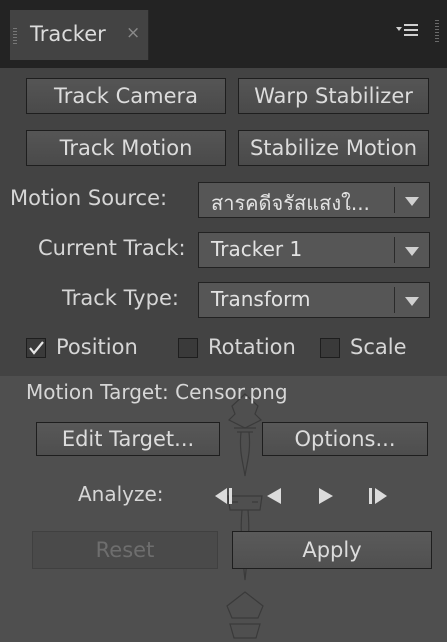 This screenshot has height=642, width=447. I want to click on position-checkbox, so click(36, 348).